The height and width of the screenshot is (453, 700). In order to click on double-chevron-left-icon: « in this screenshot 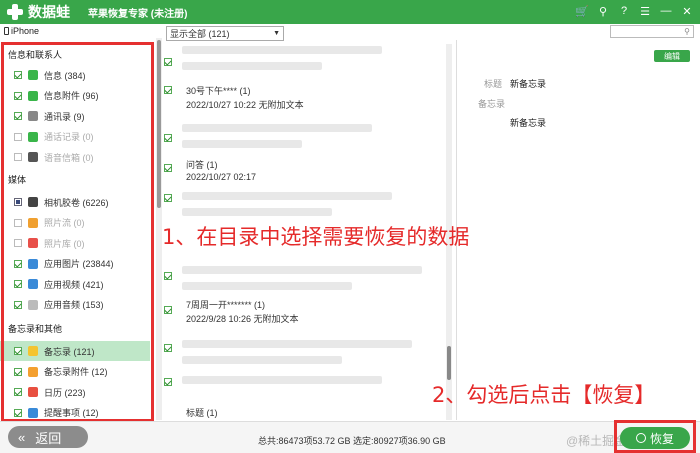, I will do `click(22, 437)`.